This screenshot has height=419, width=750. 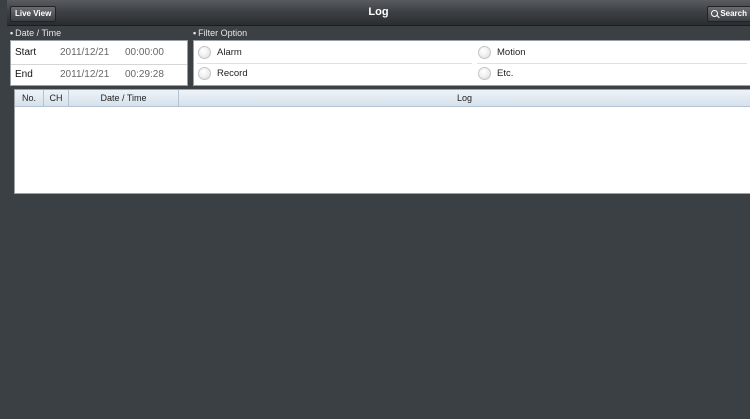 What do you see at coordinates (84, 75) in the screenshot?
I see `end-date: 2011/12/21` at bounding box center [84, 75].